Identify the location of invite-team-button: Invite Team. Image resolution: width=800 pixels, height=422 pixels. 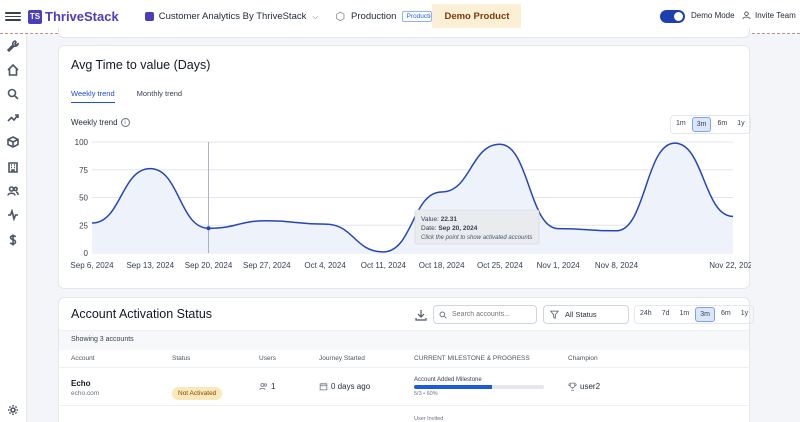
(769, 15).